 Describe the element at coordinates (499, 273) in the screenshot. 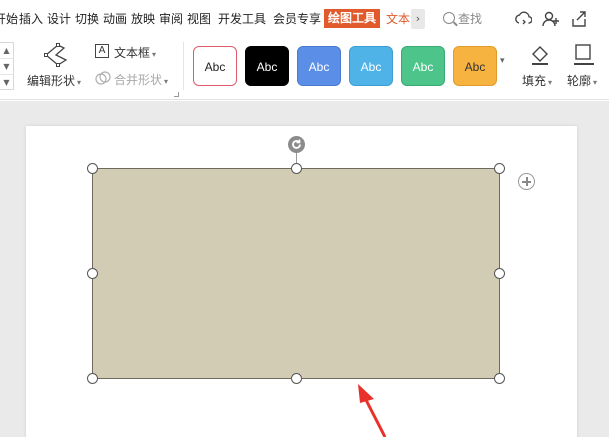

I see `resize-handle-right` at that location.